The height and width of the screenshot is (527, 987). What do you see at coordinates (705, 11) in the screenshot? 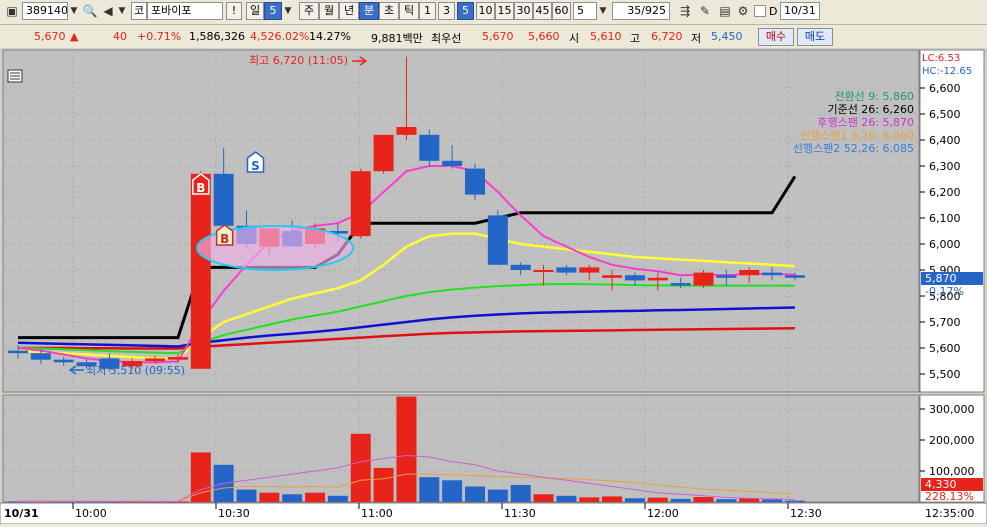
I see `draw-tool-icon: ✎` at bounding box center [705, 11].